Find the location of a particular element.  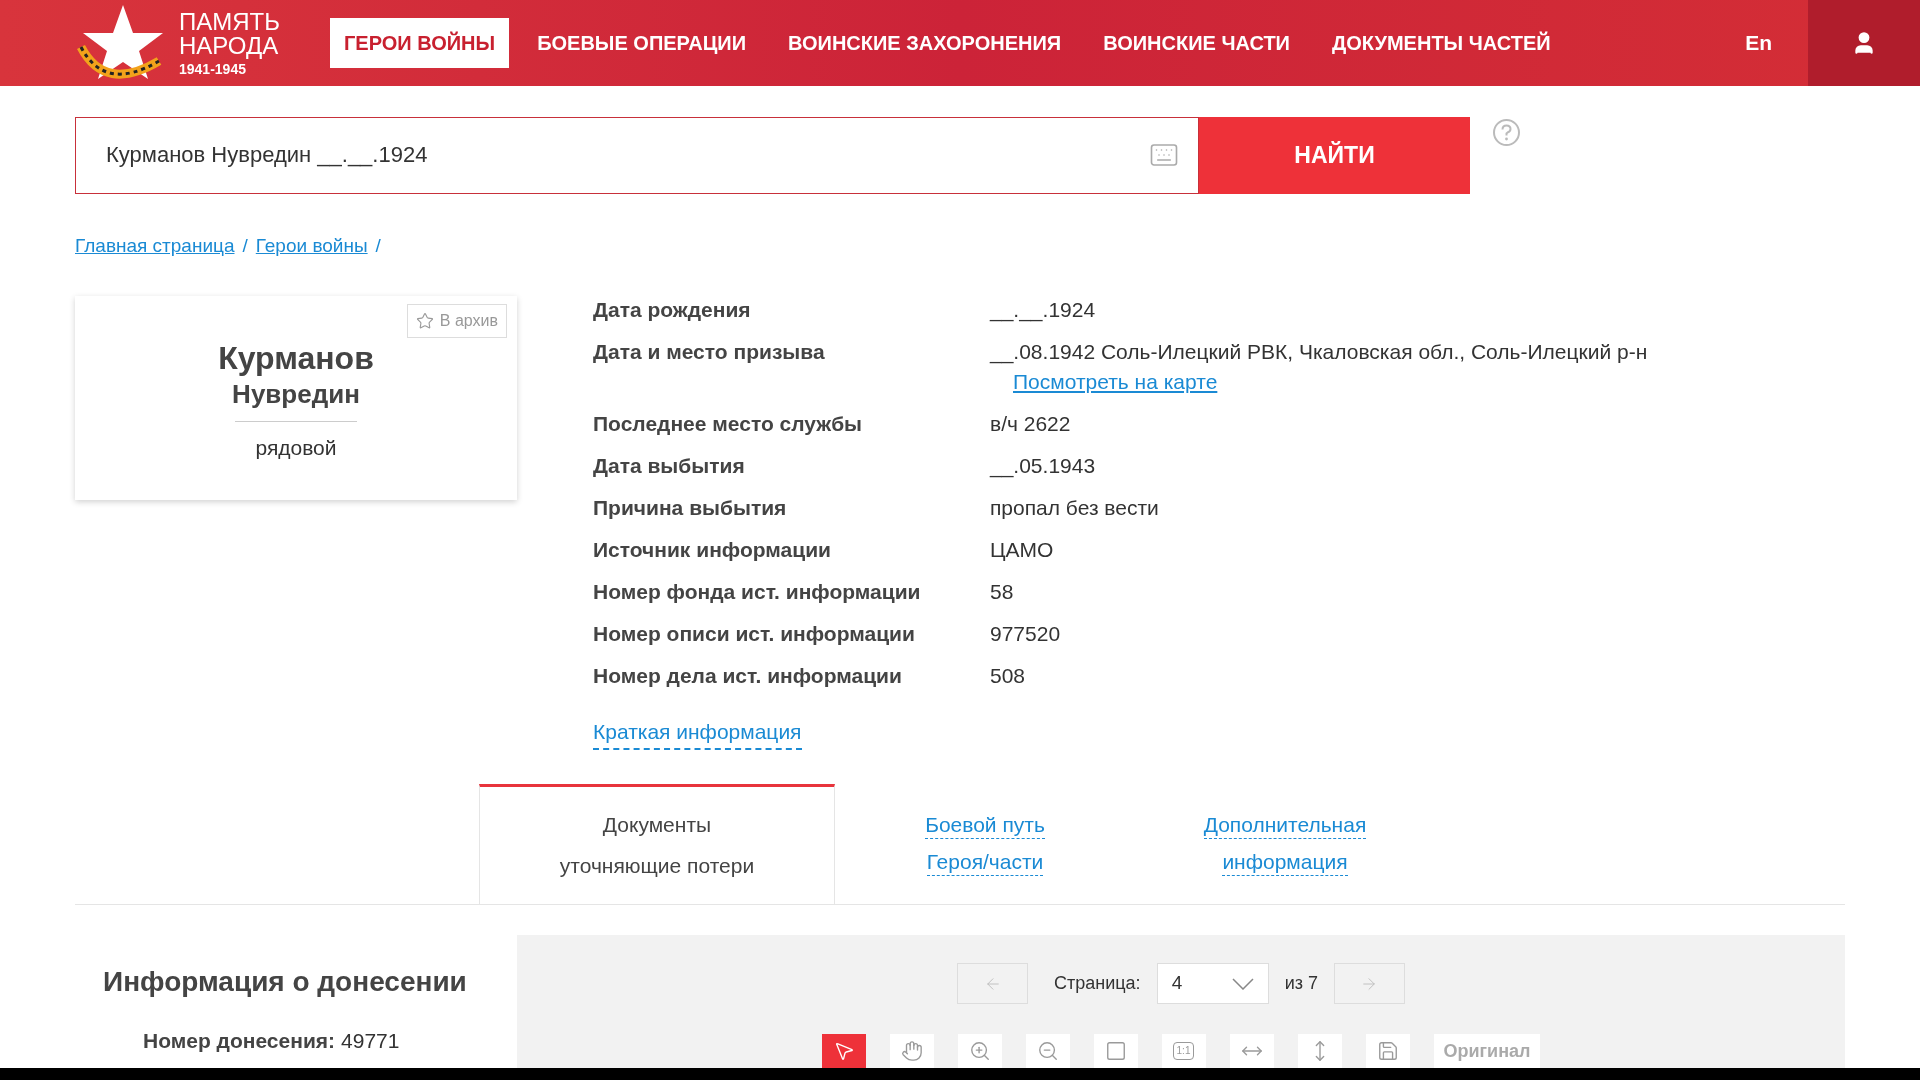

toolbar-button: 1:1 is located at coordinates (1183, 1051).